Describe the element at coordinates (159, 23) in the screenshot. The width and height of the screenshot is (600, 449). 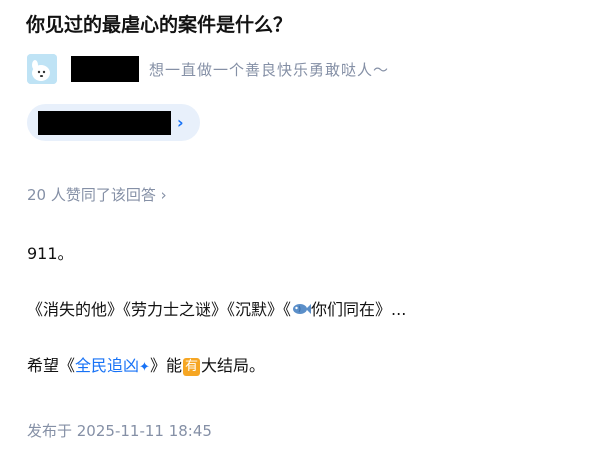
I see `question-title: 你见过的最虐心的案件是什么？` at that location.